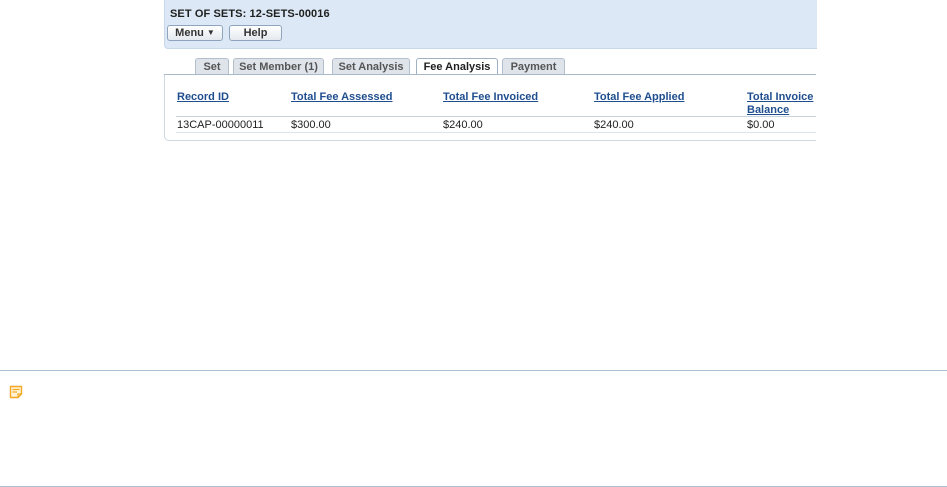 The image size is (947, 487). I want to click on menu-button: Menu ▼, so click(195, 33).